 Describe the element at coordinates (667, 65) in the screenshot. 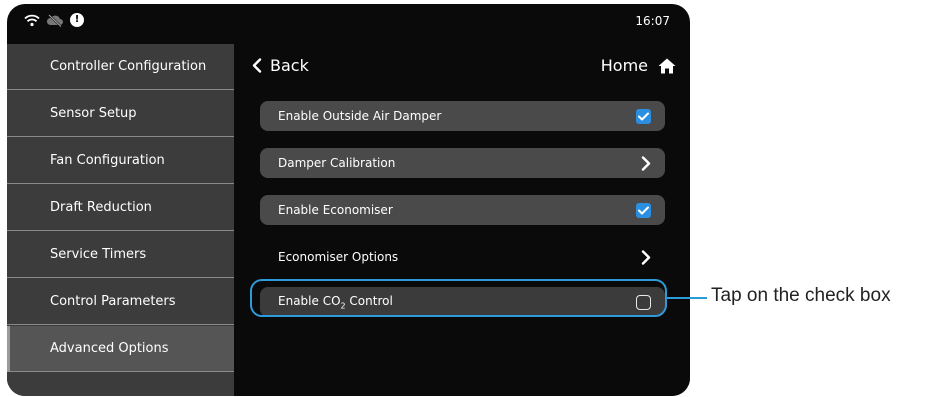

I see `home-icon` at that location.